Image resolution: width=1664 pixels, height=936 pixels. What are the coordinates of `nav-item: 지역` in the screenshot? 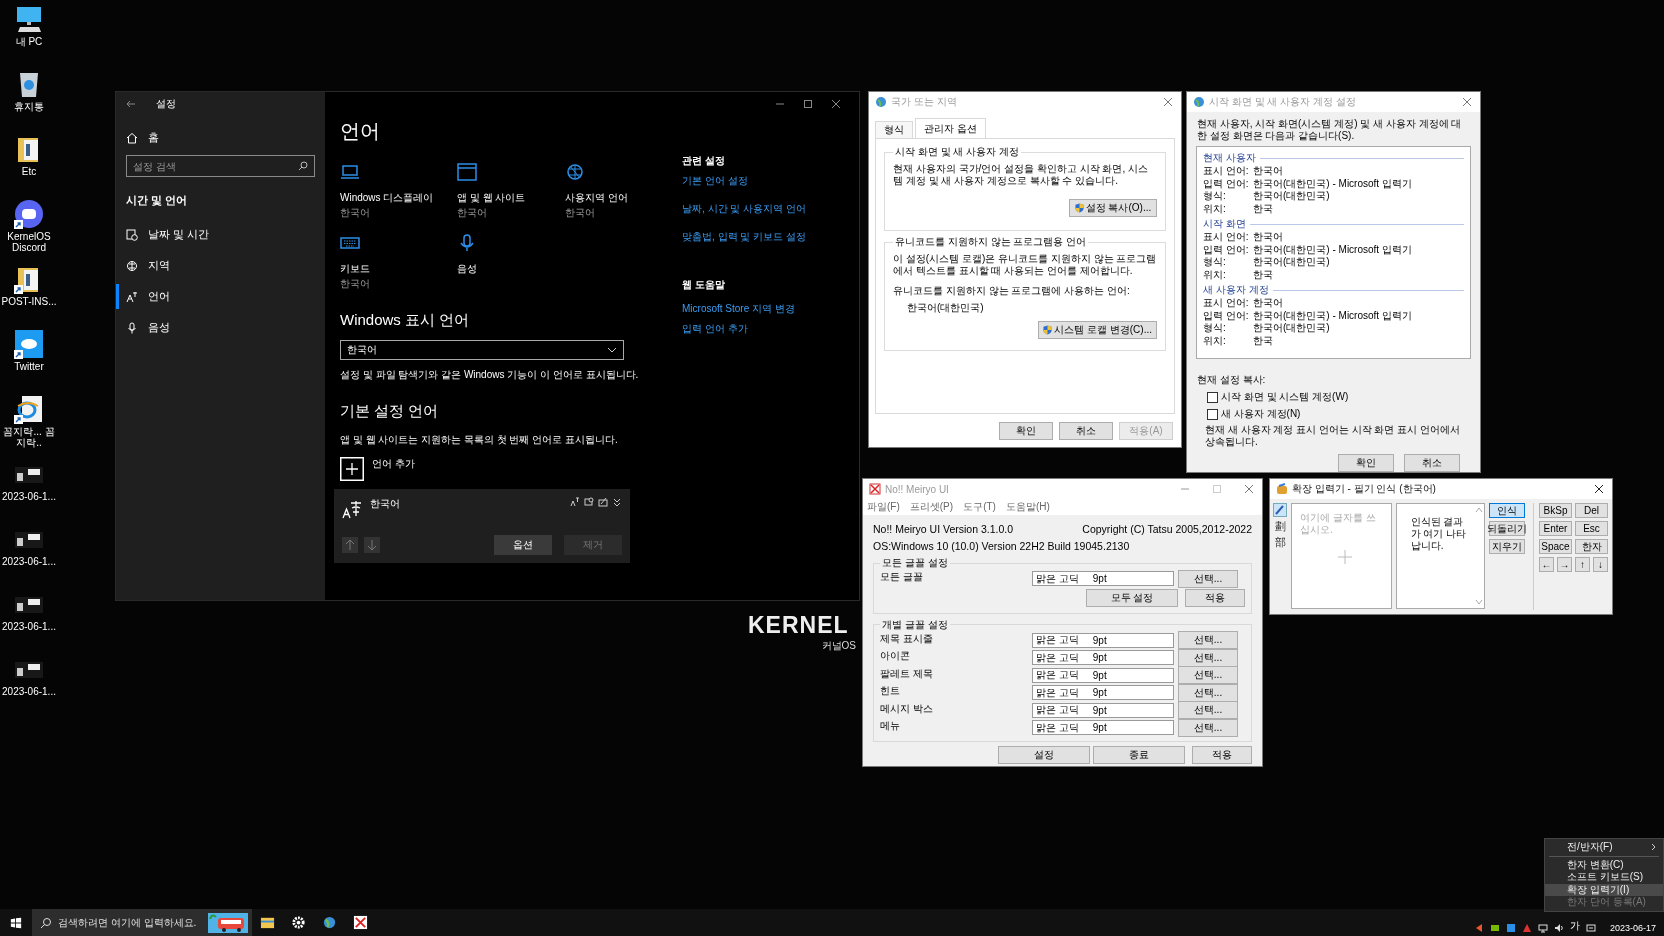 It's located at (220, 265).